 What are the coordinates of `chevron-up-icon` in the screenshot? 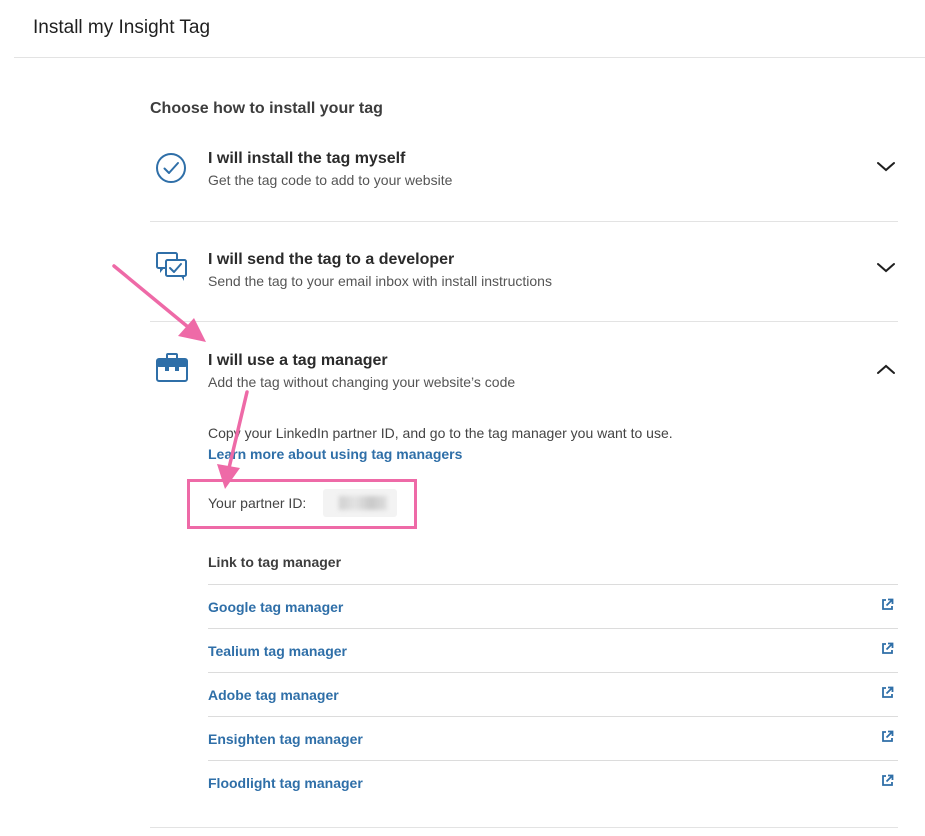 It's located at (886, 371).